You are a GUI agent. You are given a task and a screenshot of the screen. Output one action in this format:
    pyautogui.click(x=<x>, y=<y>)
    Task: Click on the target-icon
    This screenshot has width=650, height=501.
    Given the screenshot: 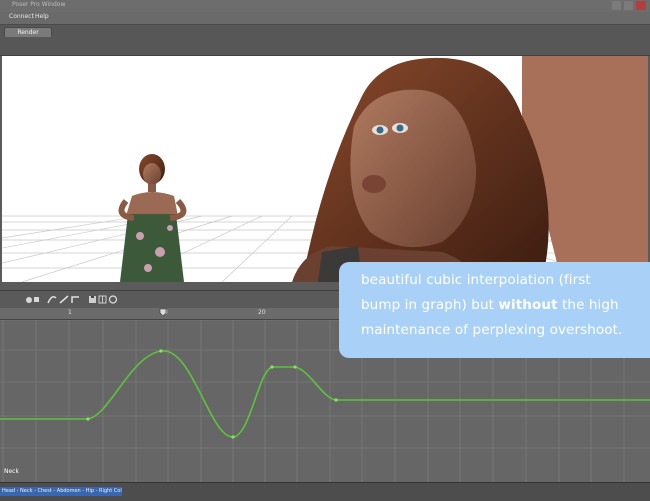 What is the action you would take?
    pyautogui.click(x=113, y=299)
    